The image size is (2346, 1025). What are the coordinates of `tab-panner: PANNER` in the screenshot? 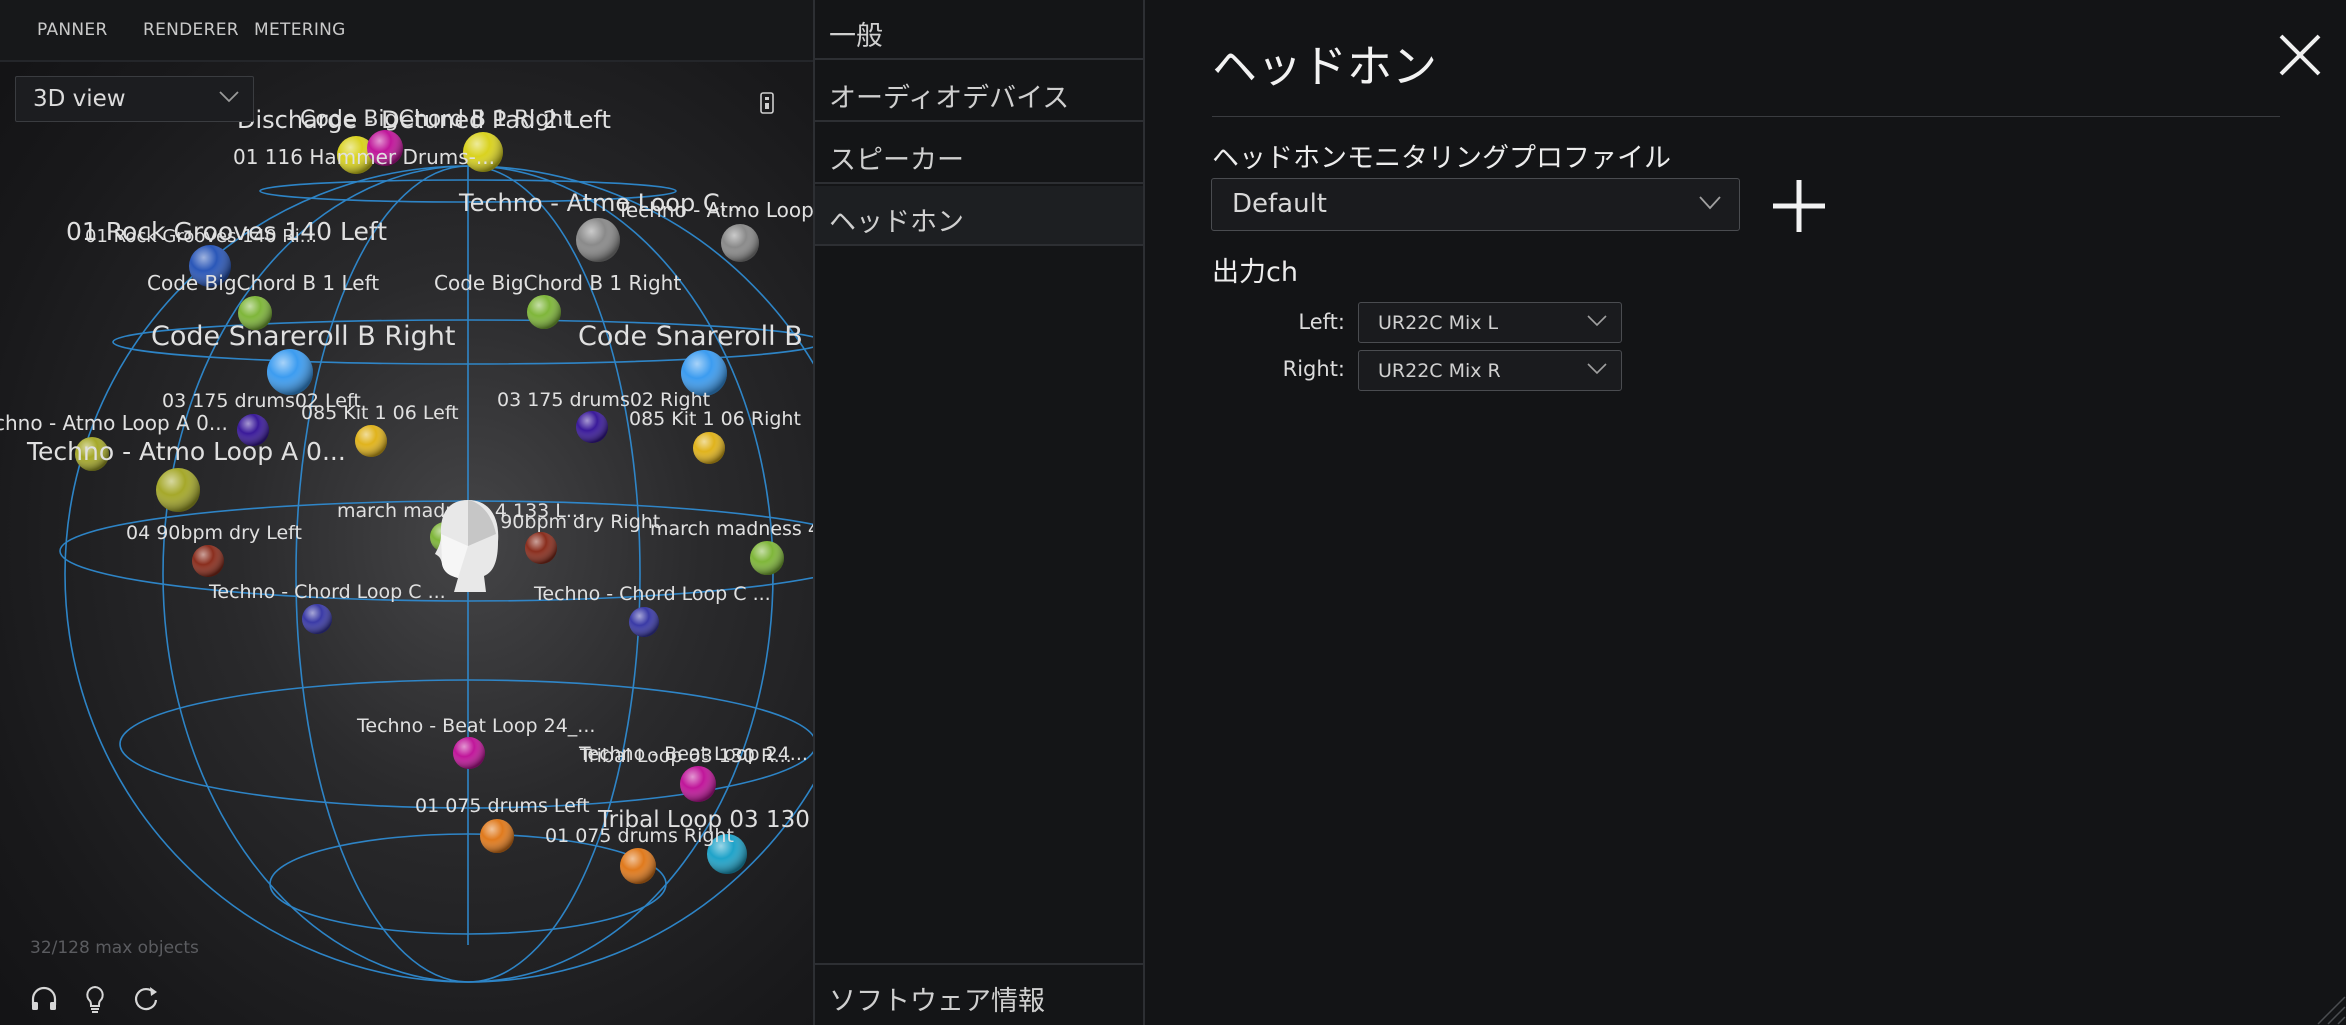 It's located at (72, 30).